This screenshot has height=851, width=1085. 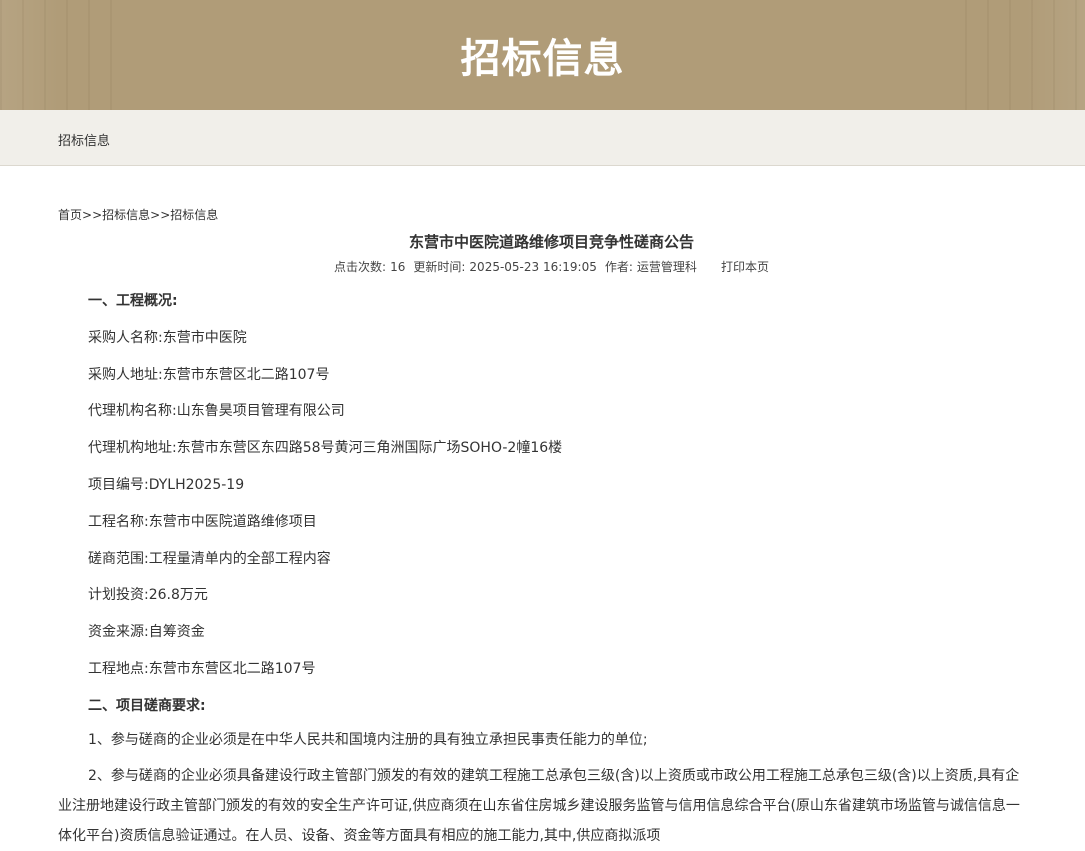 I want to click on clicks-label: 点击次数:, so click(x=360, y=267).